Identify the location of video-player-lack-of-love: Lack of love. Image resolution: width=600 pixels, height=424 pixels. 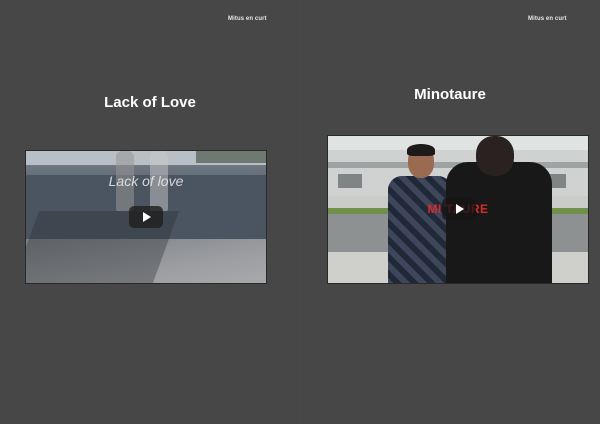
(146, 217).